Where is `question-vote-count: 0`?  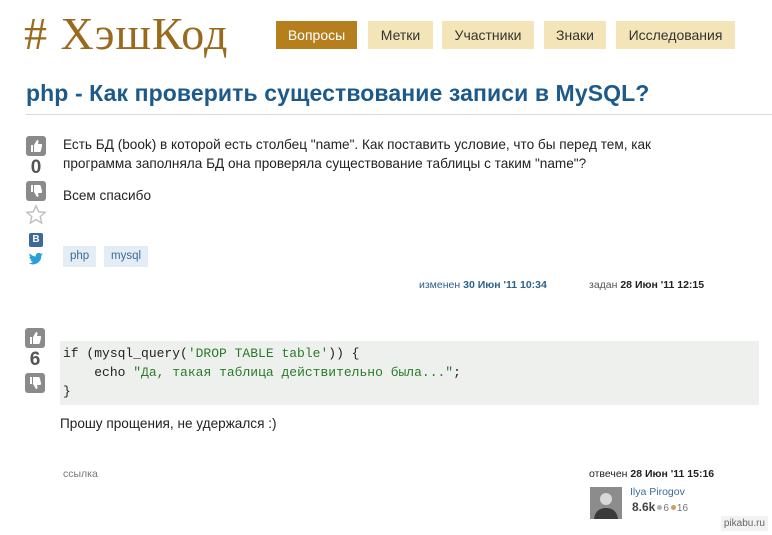 question-vote-count: 0 is located at coordinates (36, 167).